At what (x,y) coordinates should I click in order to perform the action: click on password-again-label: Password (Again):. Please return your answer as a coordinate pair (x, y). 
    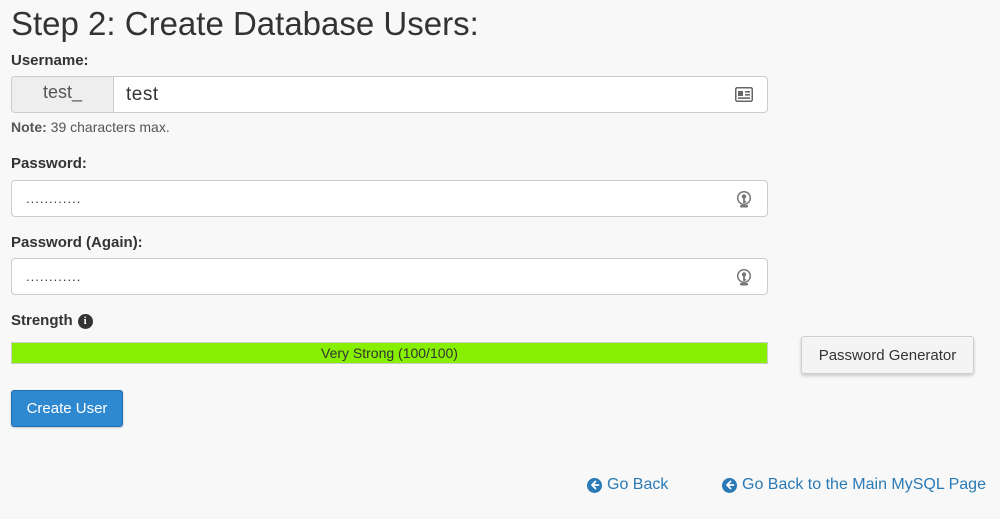
    Looking at the image, I should click on (77, 242).